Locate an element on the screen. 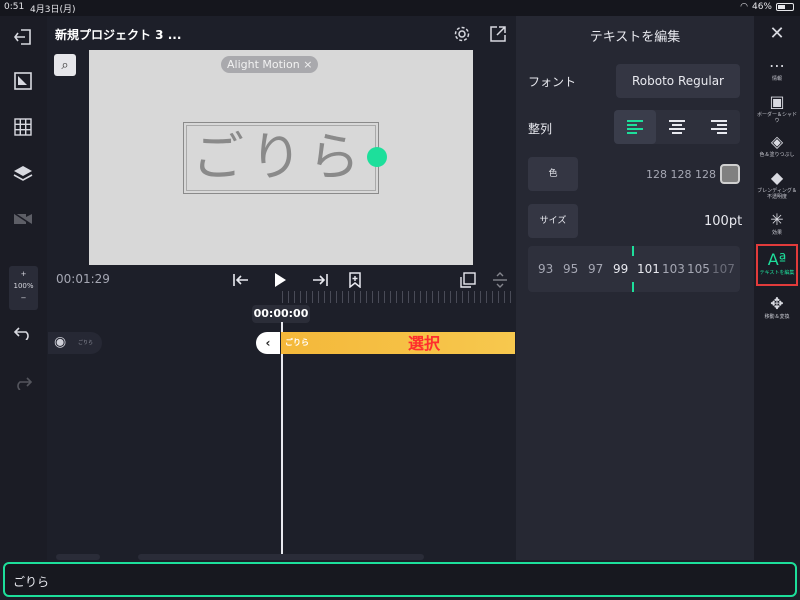  status-right: ◠ 46% is located at coordinates (767, 7).